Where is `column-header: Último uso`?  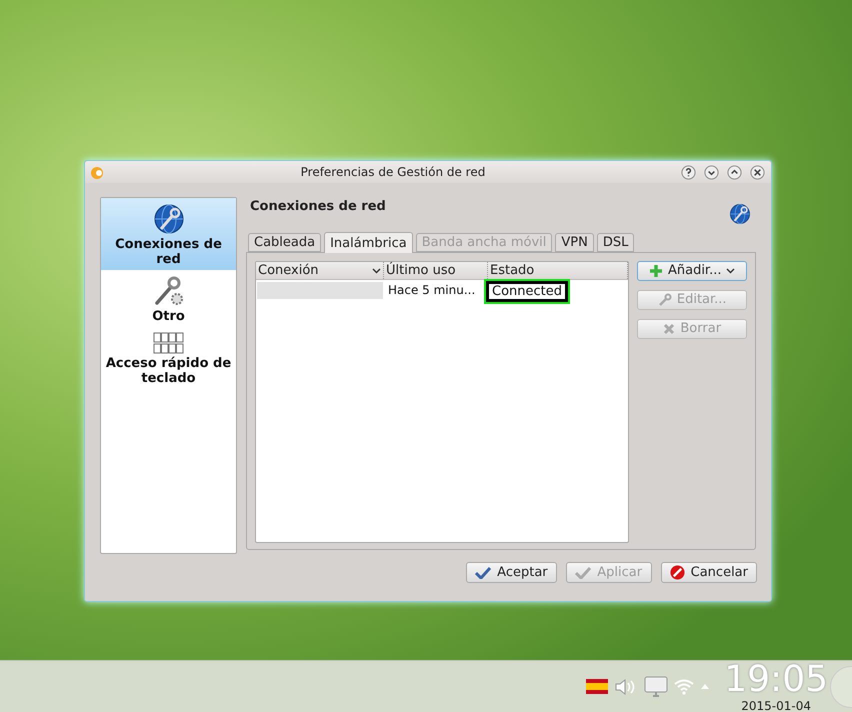 column-header: Último uso is located at coordinates (436, 270).